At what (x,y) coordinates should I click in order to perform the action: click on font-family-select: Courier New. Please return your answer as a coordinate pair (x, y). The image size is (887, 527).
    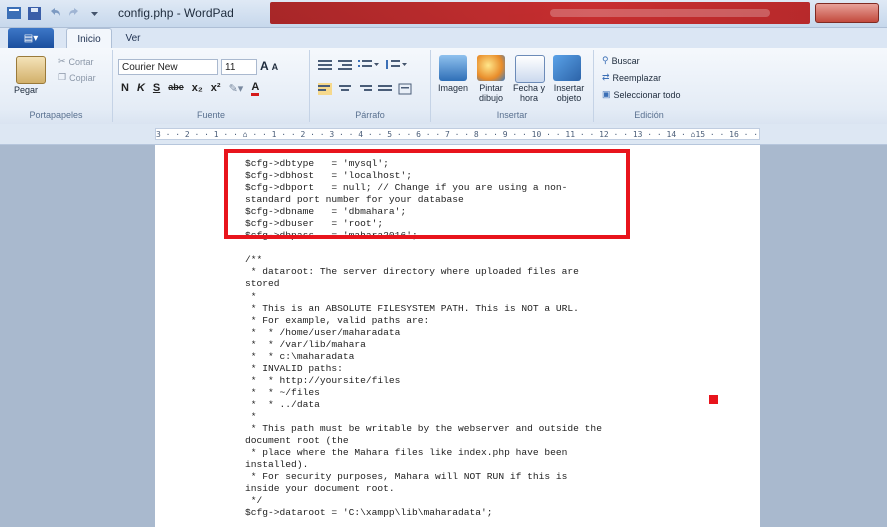
    Looking at the image, I should click on (168, 67).